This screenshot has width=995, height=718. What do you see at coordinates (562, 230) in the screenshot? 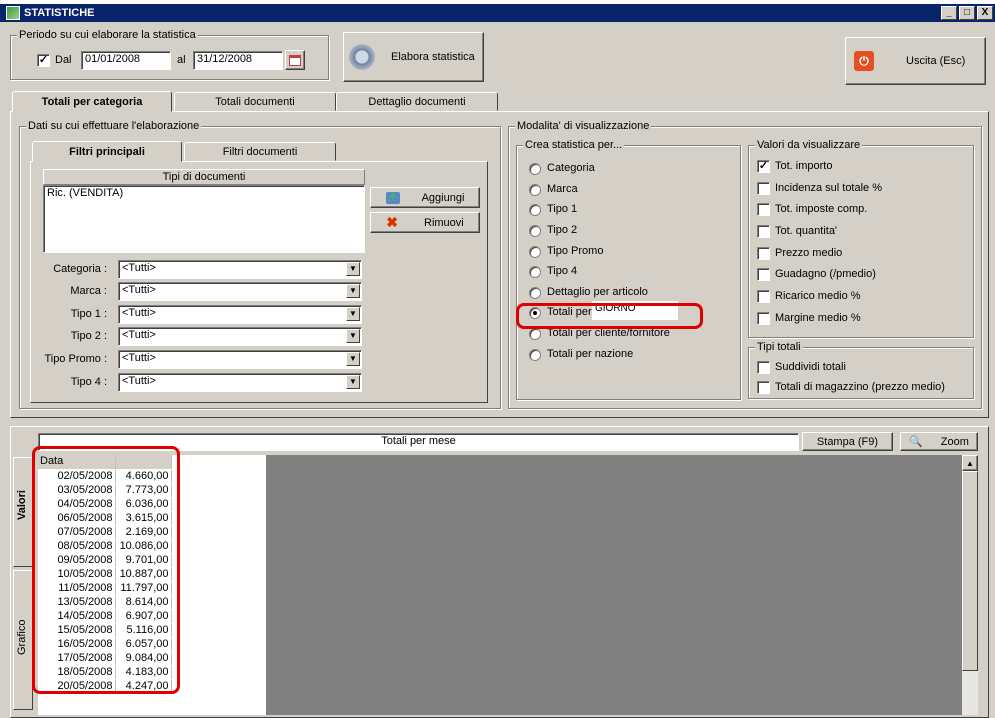
I see `radio-label: Tipo 2` at bounding box center [562, 230].